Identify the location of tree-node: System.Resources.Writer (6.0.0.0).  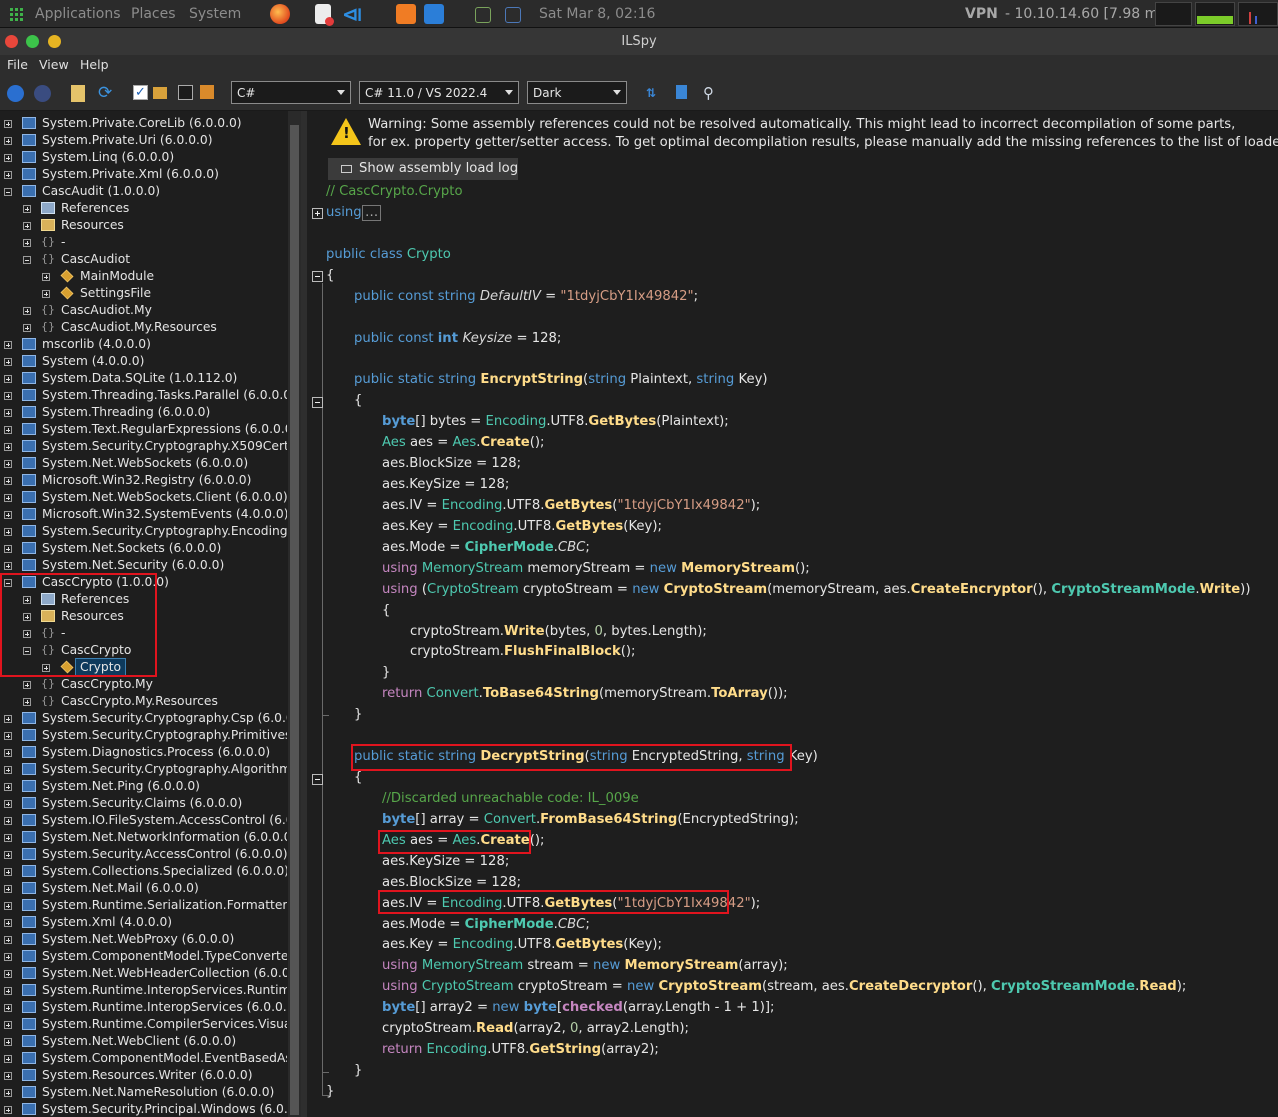
(143, 1075).